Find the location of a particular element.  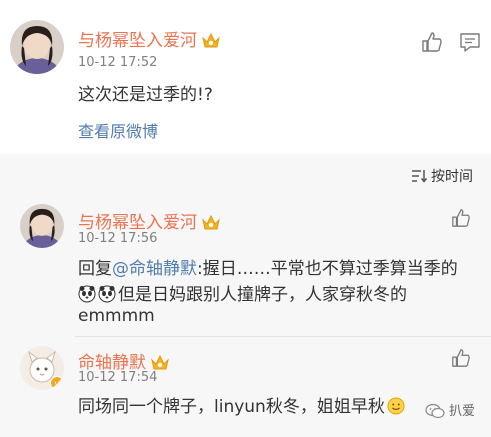

watermark-text: 扒爱 is located at coordinates (461, 411).